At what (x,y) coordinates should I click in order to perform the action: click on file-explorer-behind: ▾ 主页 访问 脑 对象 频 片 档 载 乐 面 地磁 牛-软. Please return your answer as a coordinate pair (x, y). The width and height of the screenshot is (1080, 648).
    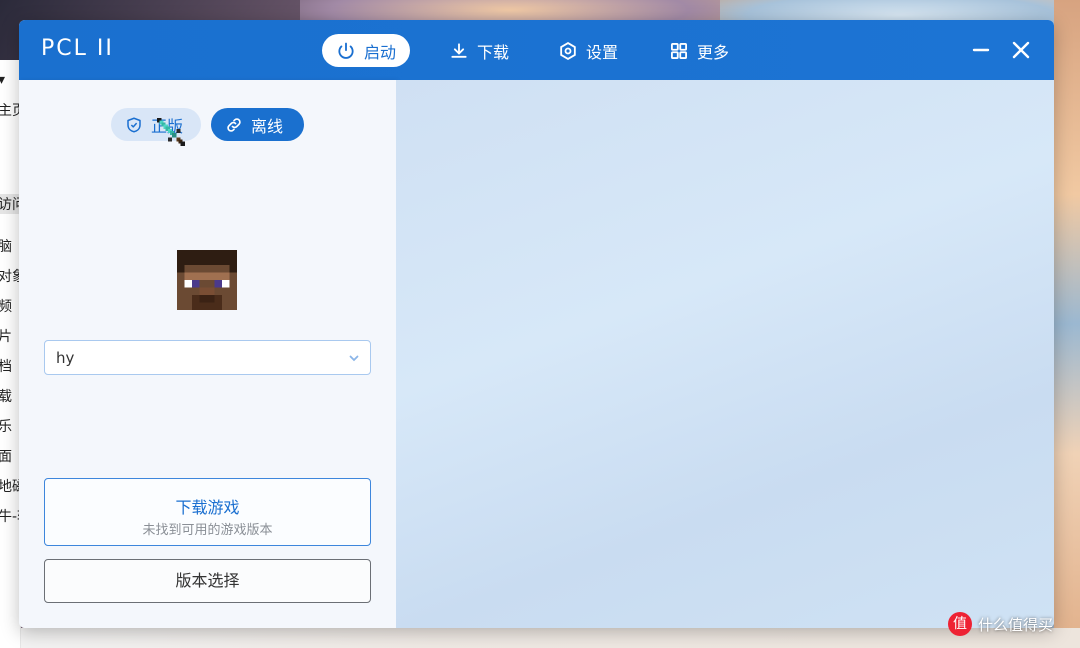
    Looking at the image, I should click on (10, 354).